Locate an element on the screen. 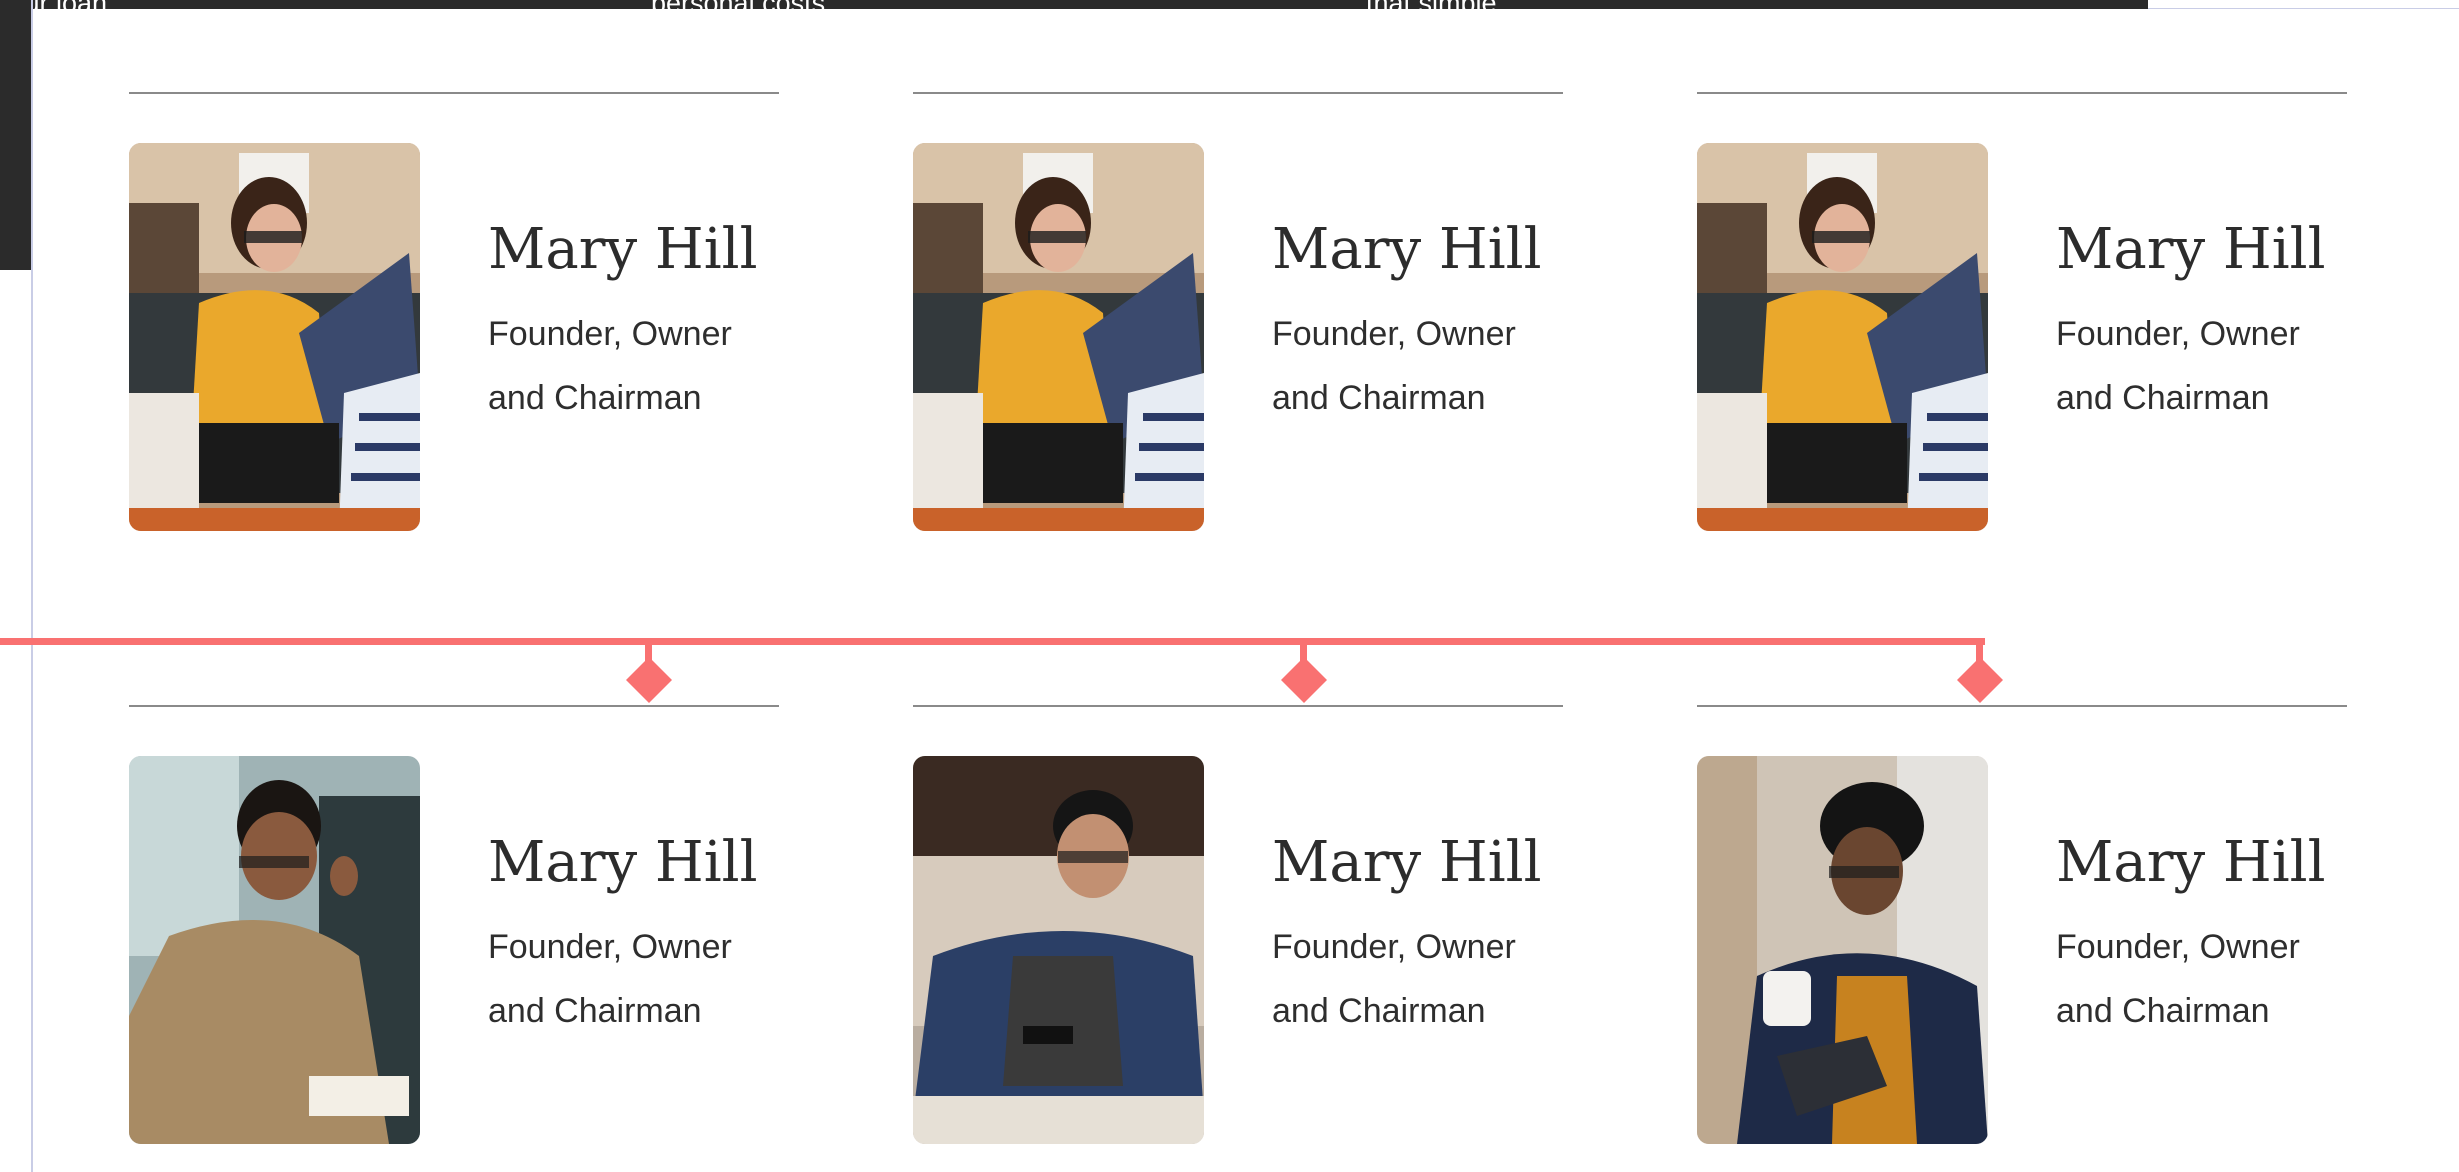 The width and height of the screenshot is (2459, 1172). top-guide-line is located at coordinates (2303, 8).